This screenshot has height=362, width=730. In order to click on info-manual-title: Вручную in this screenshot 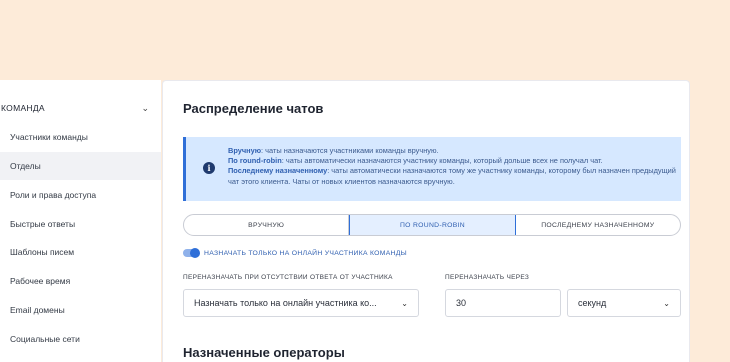, I will do `click(245, 150)`.